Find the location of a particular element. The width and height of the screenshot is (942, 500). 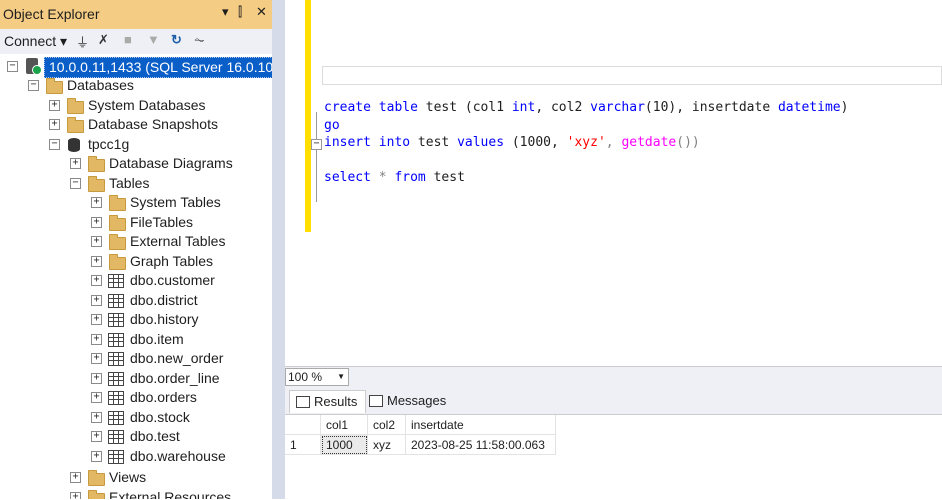

tree-node-table: + dbo.history is located at coordinates (136, 319).